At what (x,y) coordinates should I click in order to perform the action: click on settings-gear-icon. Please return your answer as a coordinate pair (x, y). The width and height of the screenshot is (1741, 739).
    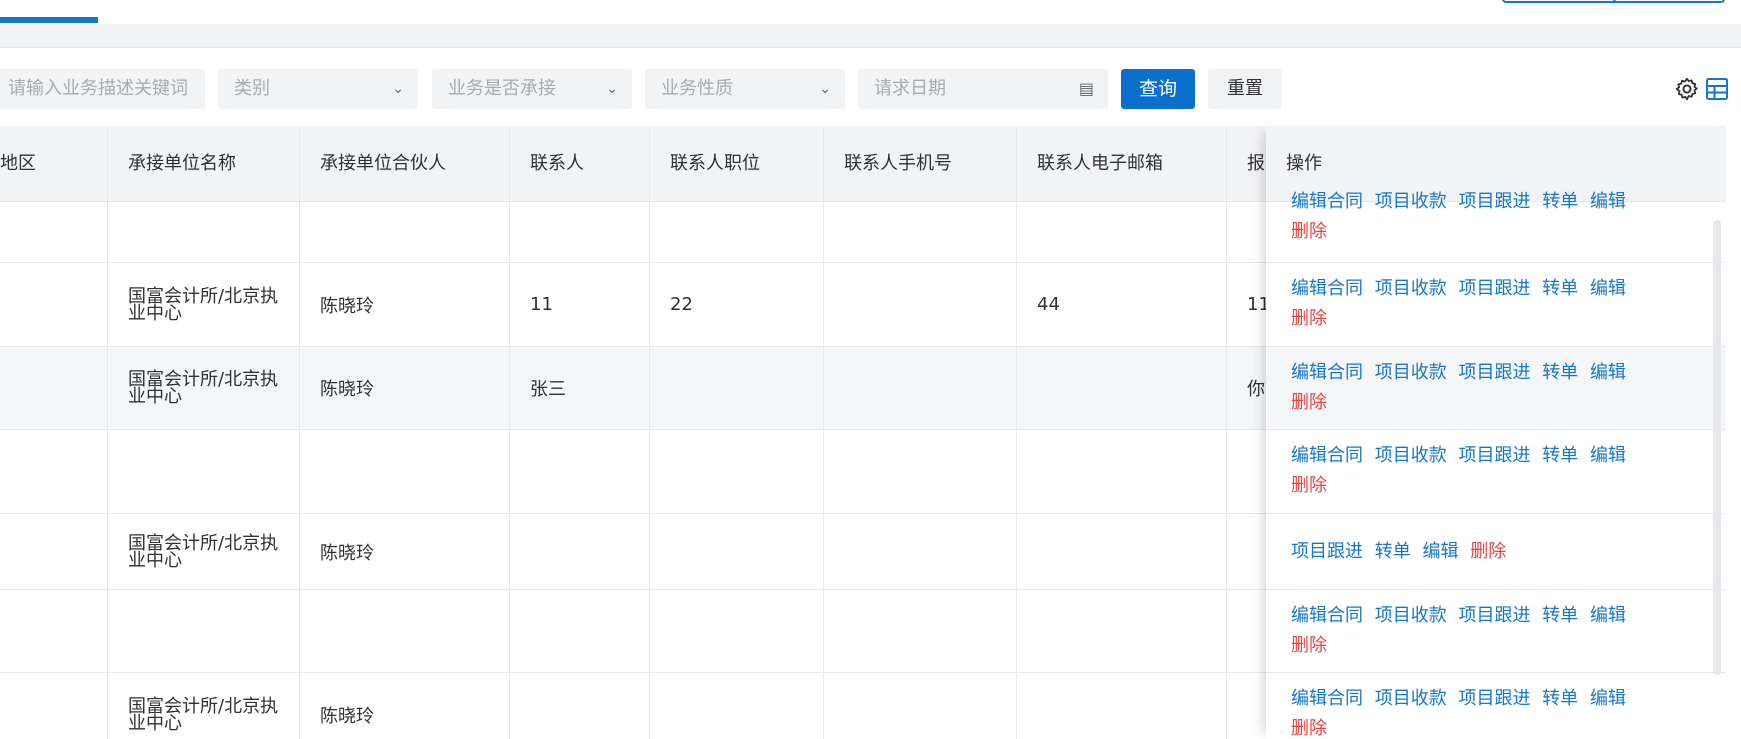
    Looking at the image, I should click on (1687, 89).